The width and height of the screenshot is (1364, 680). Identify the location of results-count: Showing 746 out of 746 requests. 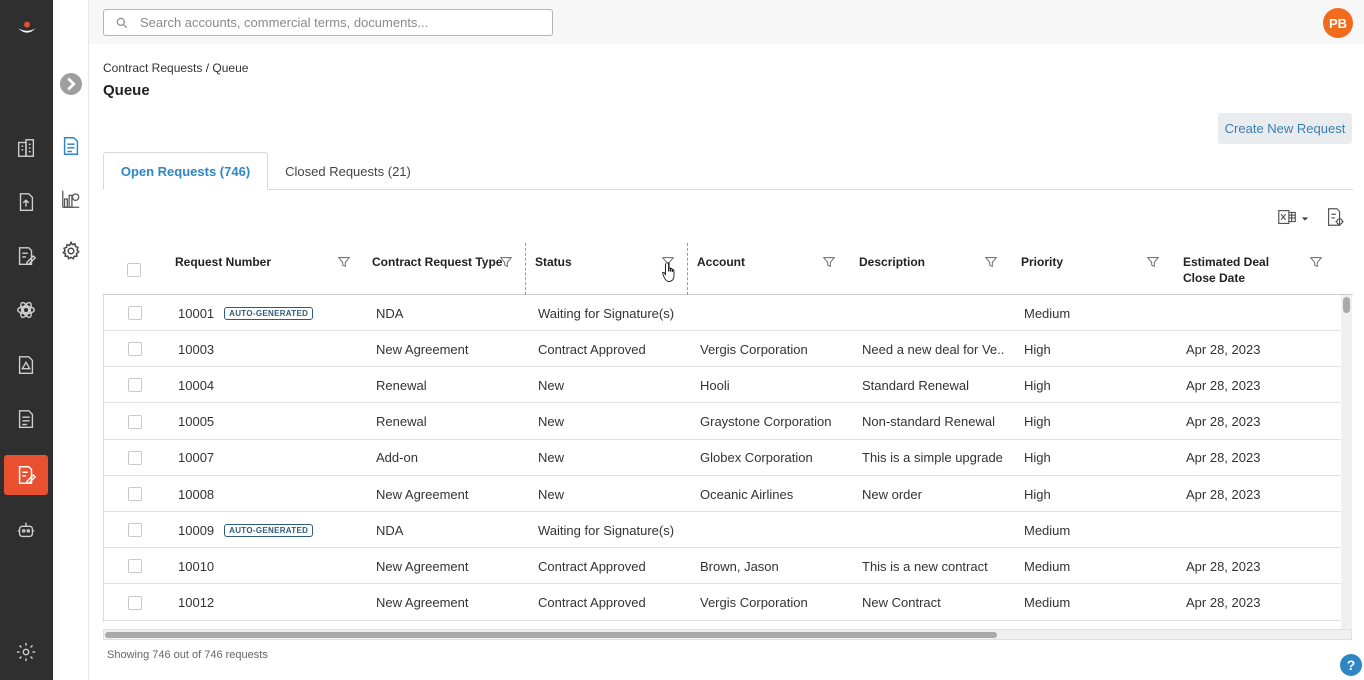
(187, 655).